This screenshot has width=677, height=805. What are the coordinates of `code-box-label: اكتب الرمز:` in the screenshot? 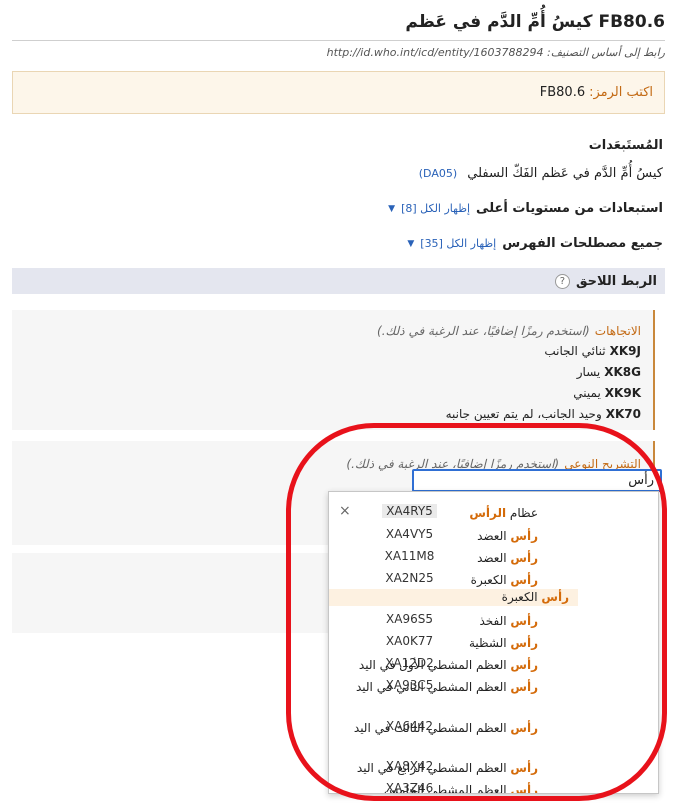 It's located at (621, 92).